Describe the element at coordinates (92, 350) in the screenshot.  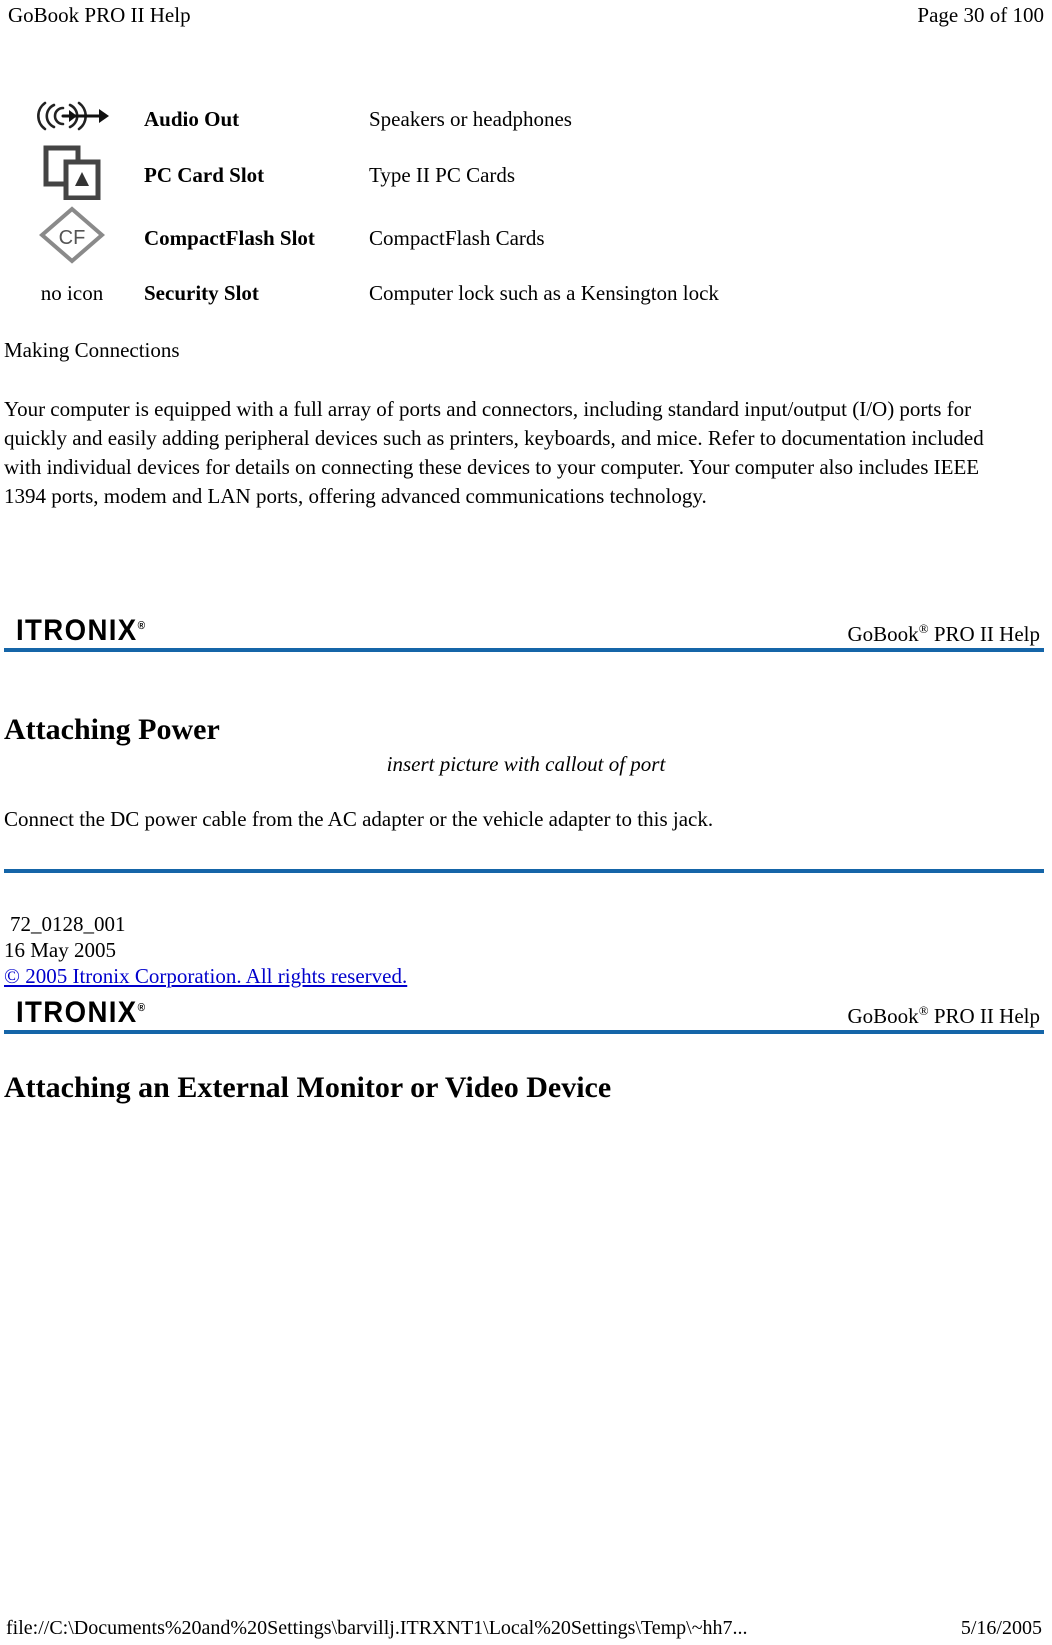
I see `making-connections-heading: Making Connections` at that location.